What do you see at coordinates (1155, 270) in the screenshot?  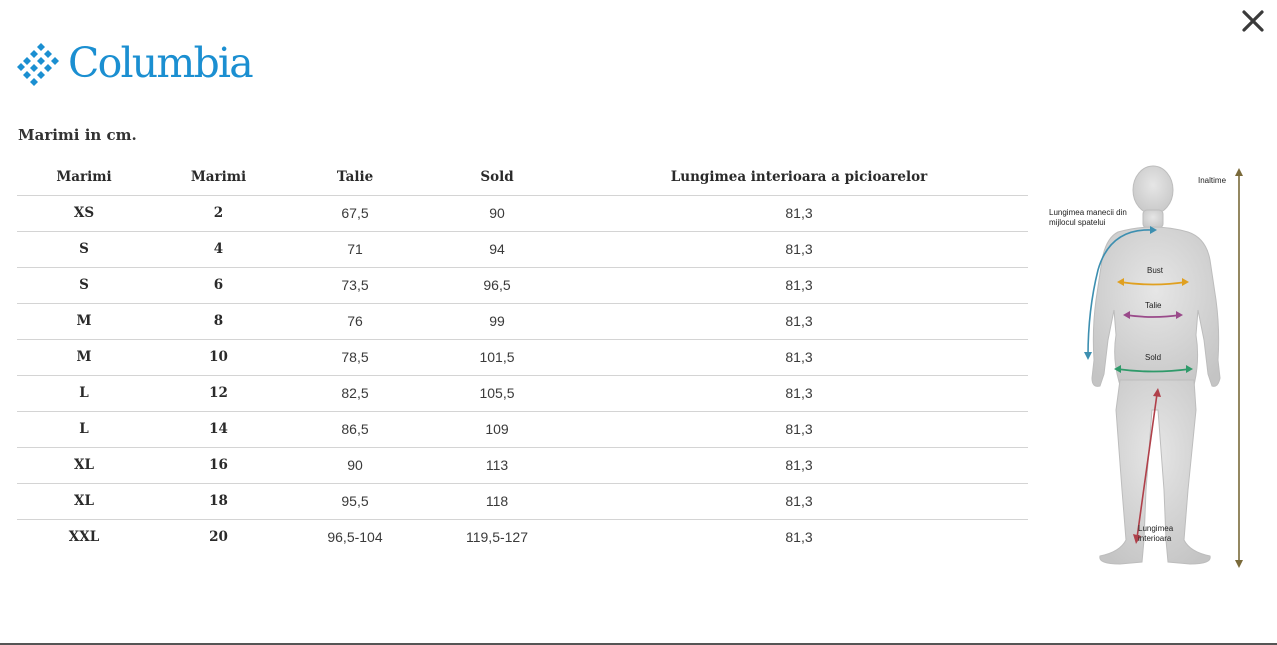 I see `bust-label: Bust` at bounding box center [1155, 270].